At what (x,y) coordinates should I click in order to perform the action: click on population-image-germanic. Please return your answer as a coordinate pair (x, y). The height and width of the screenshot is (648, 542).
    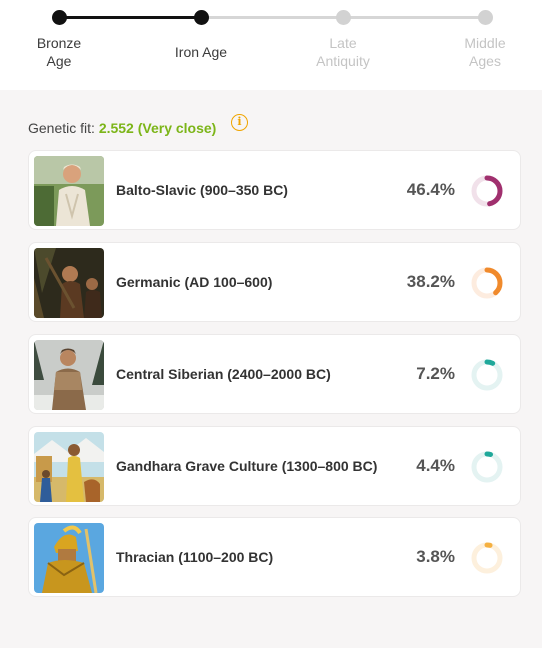
    Looking at the image, I should click on (69, 283).